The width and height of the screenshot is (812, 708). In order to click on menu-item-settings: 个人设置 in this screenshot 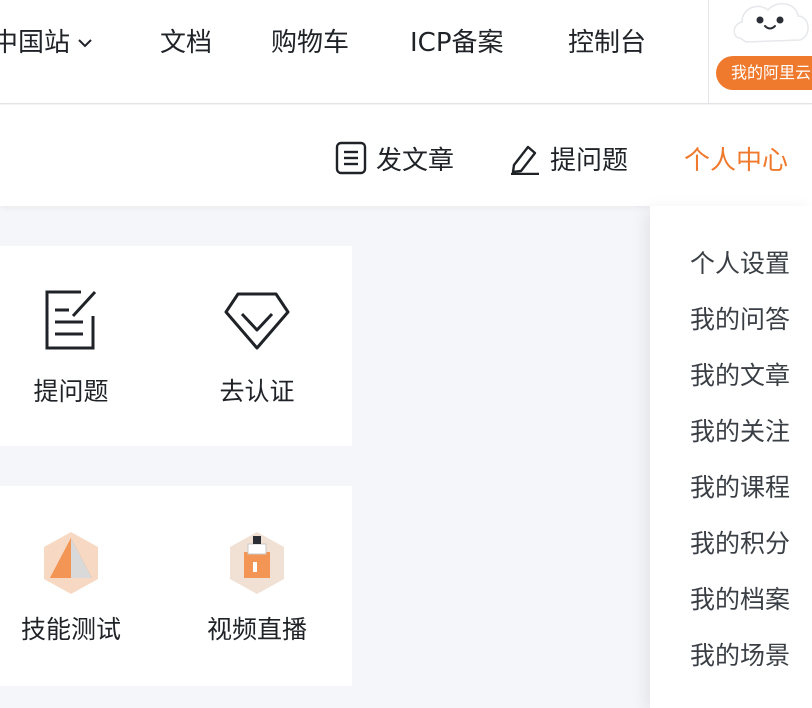, I will do `click(731, 274)`.